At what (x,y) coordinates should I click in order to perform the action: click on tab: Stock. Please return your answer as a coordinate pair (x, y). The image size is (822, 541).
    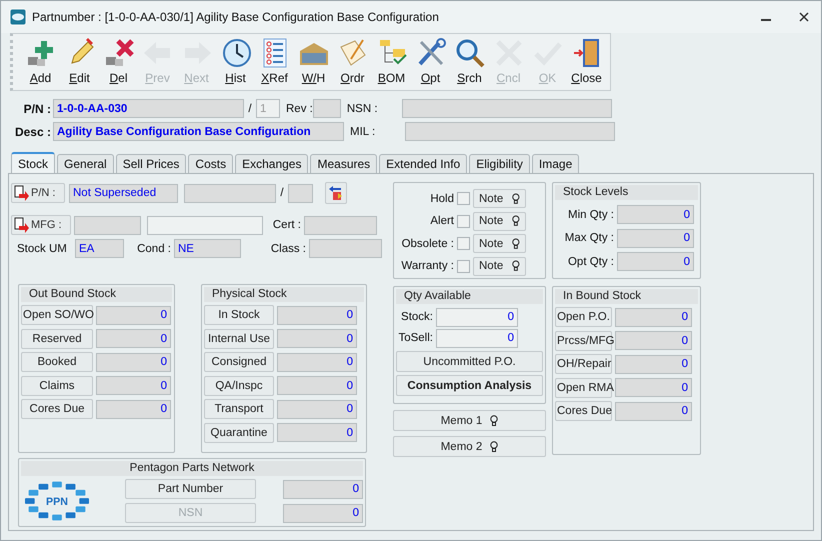
    Looking at the image, I should click on (33, 162).